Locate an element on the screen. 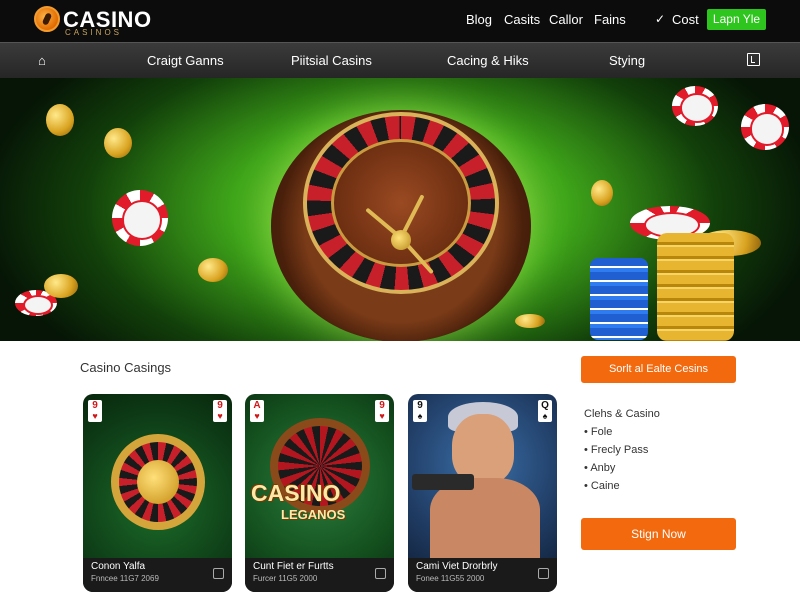  game-card: 9 ♥ 9 ♥ Conon Yalfa Fnncee 11G7 2069 is located at coordinates (157, 493).